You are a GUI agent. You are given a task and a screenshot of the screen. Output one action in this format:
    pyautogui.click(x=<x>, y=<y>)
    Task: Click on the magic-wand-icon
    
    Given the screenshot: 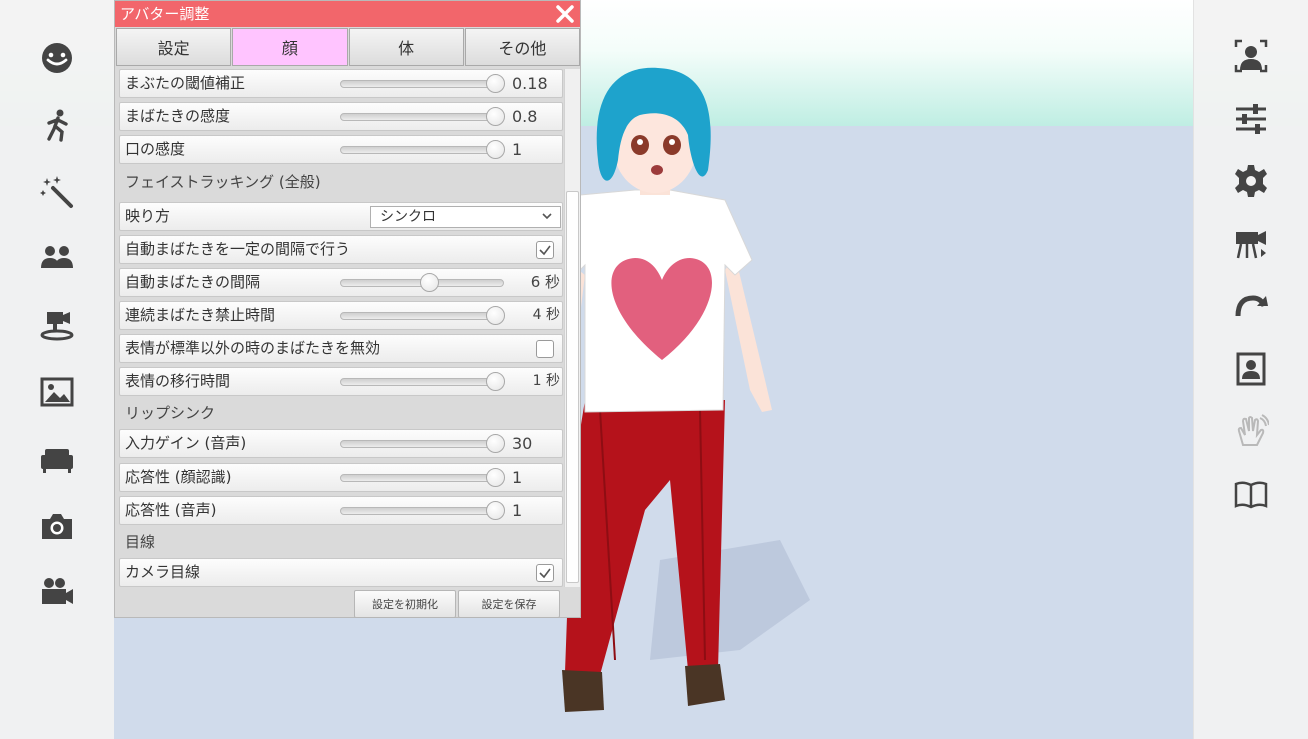 What is the action you would take?
    pyautogui.click(x=56, y=191)
    